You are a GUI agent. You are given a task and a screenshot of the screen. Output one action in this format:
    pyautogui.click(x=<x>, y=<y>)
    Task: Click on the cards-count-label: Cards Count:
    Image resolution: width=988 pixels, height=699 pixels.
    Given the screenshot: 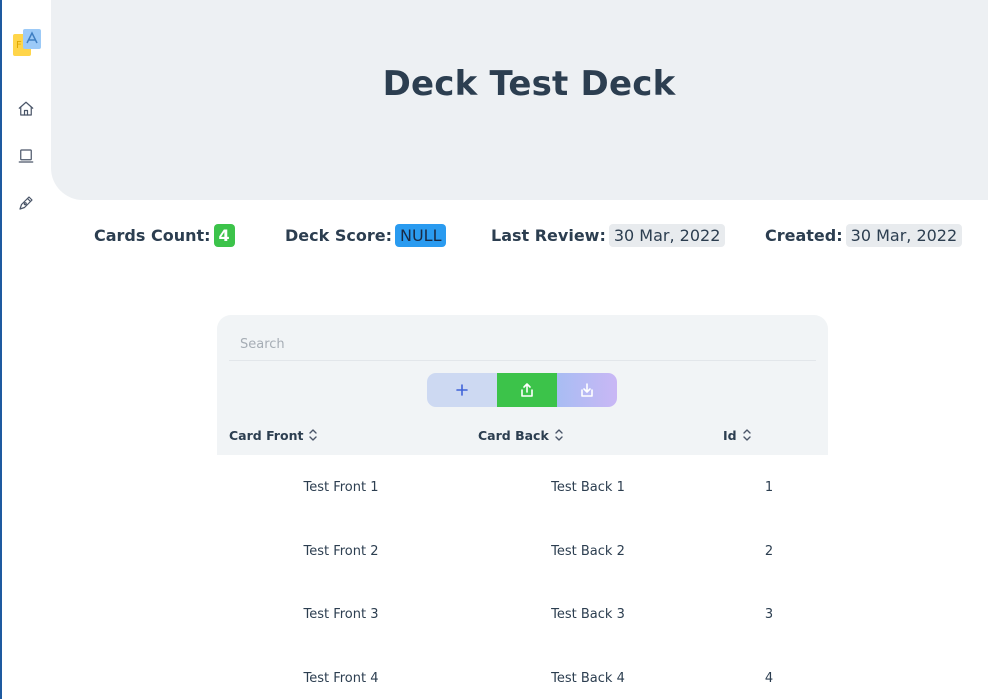 What is the action you would take?
    pyautogui.click(x=152, y=235)
    